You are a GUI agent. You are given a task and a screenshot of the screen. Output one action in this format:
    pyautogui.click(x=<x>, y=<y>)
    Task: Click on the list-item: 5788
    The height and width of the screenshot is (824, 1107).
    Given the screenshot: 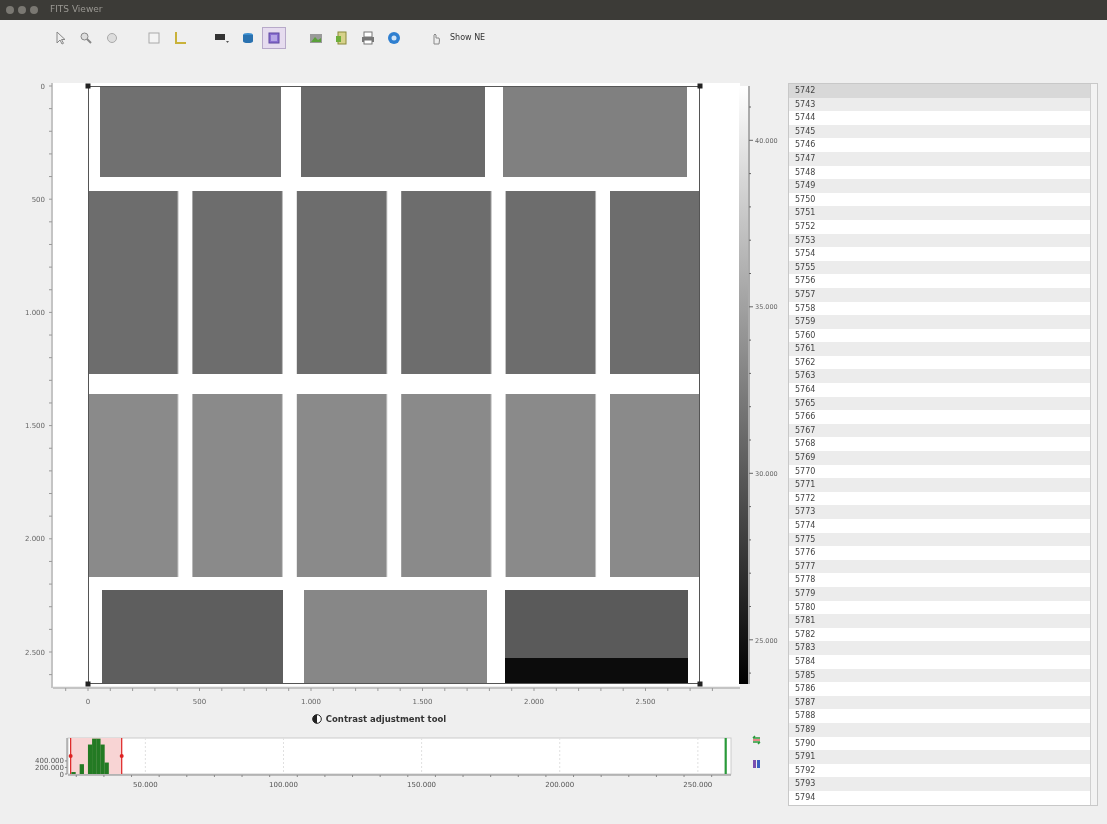 What is the action you would take?
    pyautogui.click(x=939, y=716)
    